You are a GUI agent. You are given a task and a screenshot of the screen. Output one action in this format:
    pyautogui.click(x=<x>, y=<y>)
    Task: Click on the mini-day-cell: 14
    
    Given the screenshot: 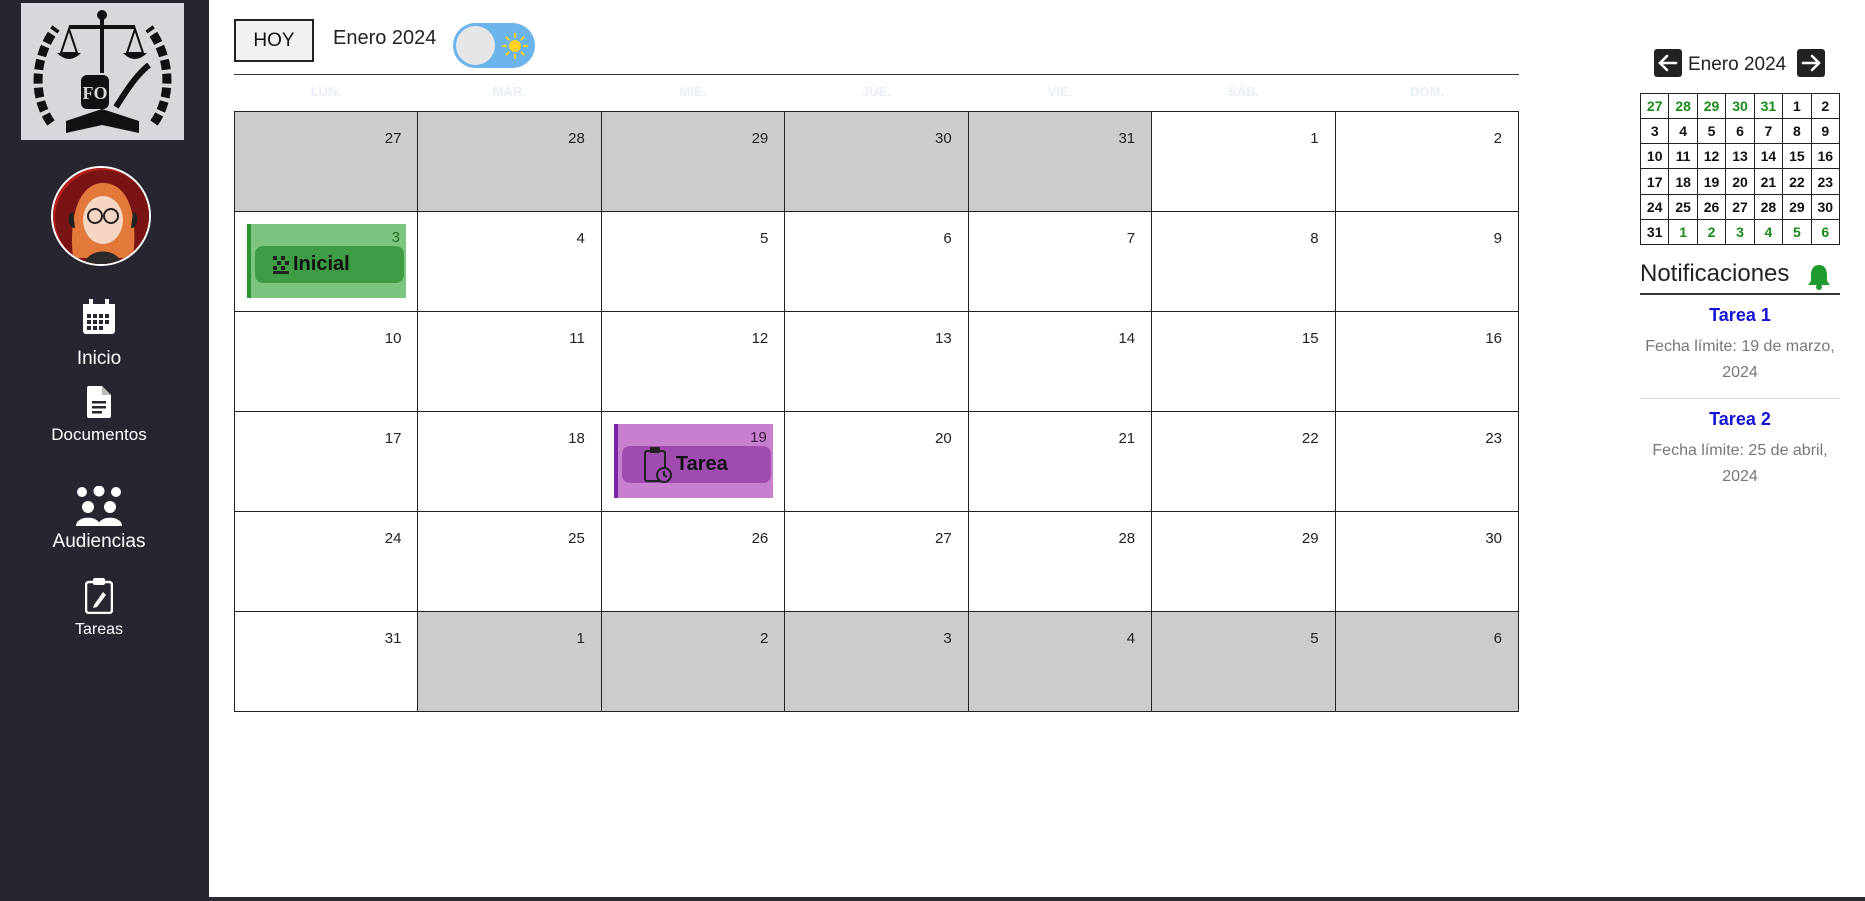 What is the action you would take?
    pyautogui.click(x=1769, y=157)
    